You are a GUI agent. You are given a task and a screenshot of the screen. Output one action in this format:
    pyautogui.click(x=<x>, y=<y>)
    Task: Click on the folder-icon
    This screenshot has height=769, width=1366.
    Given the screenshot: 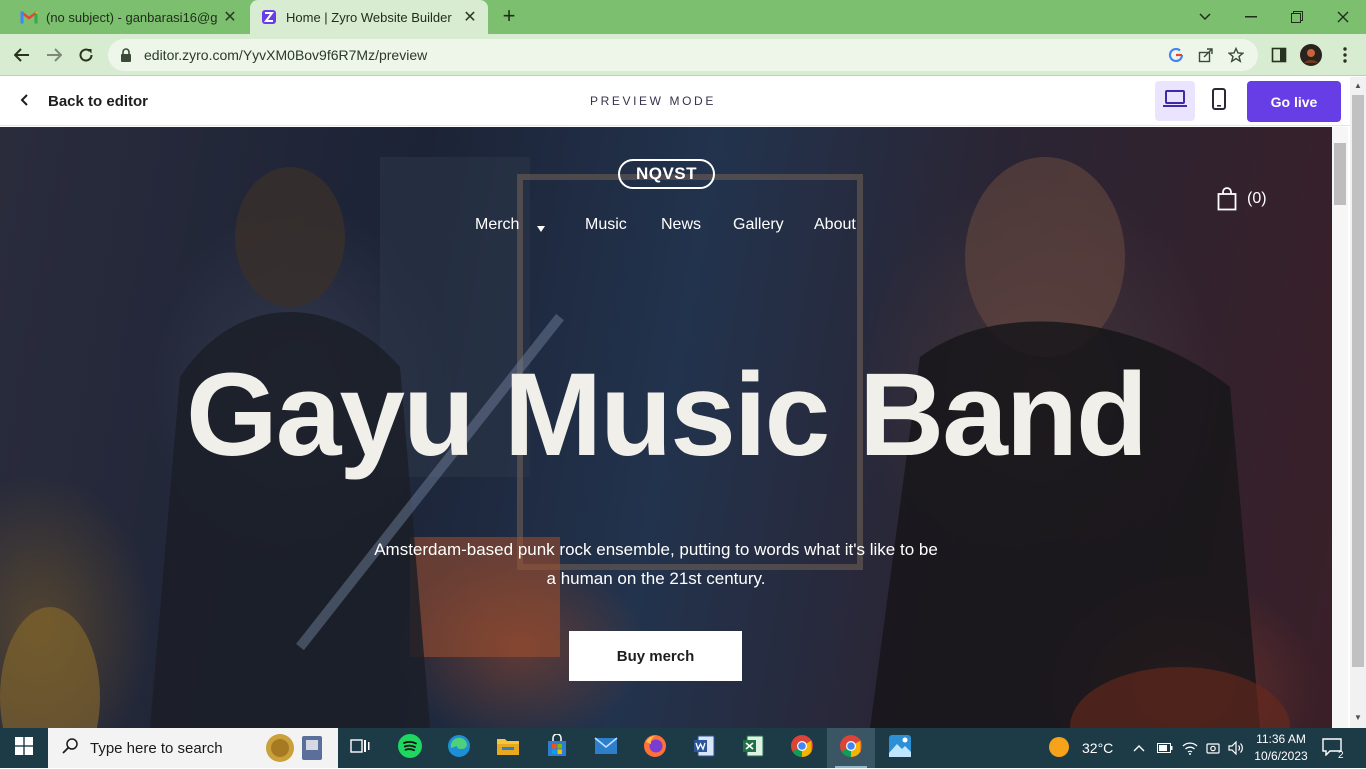 What is the action you would take?
    pyautogui.click(x=508, y=748)
    